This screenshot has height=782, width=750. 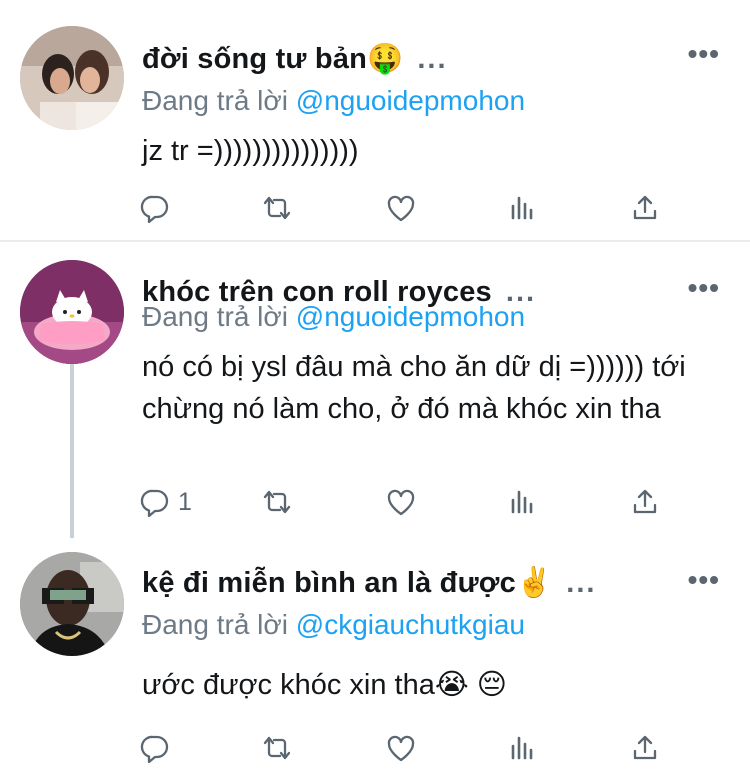 I want to click on money-glasses-person-icon, so click(x=72, y=604).